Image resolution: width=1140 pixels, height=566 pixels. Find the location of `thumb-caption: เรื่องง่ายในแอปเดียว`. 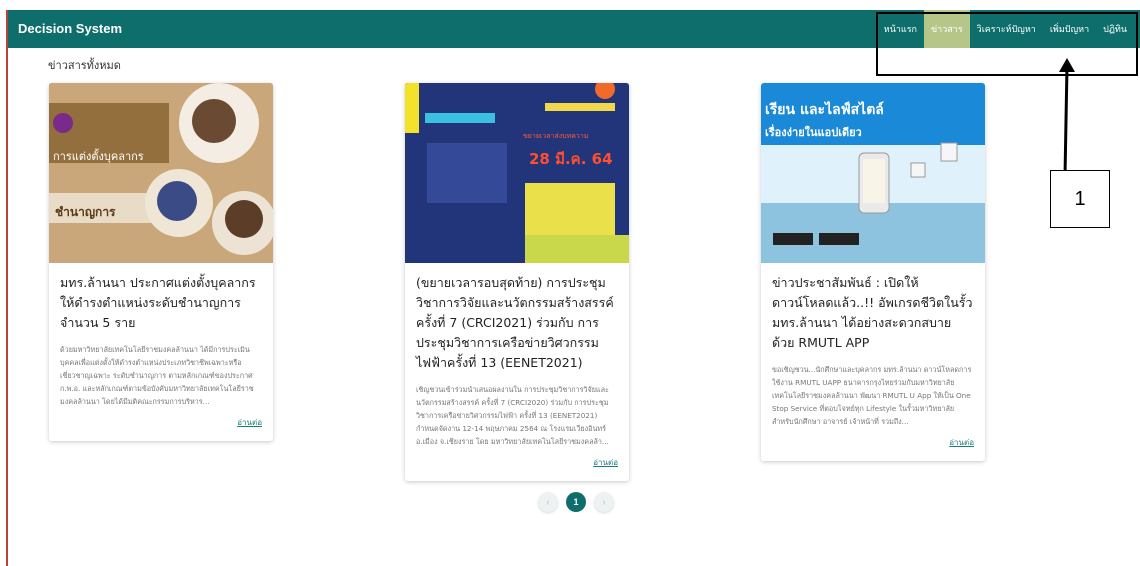

thumb-caption: เรื่องง่ายในแอปเดียว is located at coordinates (813, 132).